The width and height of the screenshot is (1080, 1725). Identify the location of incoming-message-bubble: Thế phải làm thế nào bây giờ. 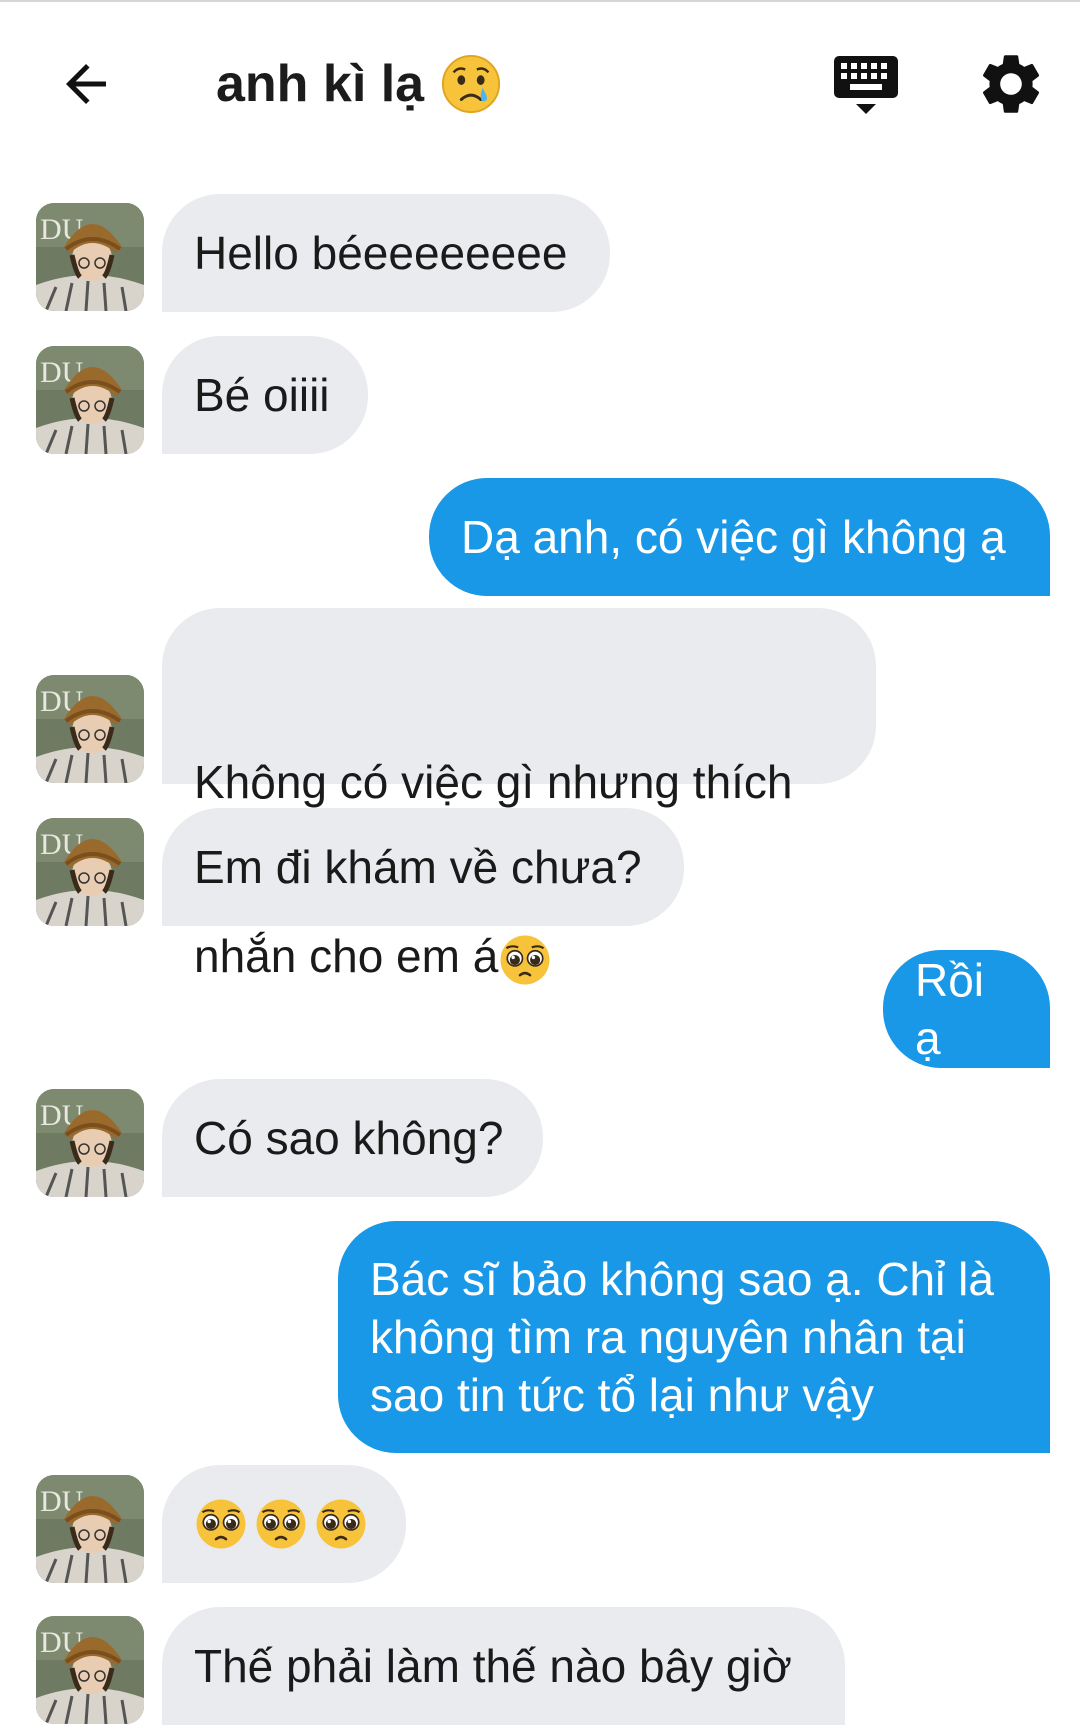
(503, 1666).